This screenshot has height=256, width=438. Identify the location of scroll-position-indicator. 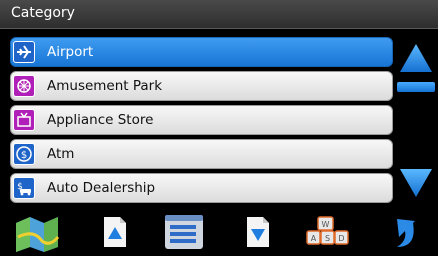
(416, 87).